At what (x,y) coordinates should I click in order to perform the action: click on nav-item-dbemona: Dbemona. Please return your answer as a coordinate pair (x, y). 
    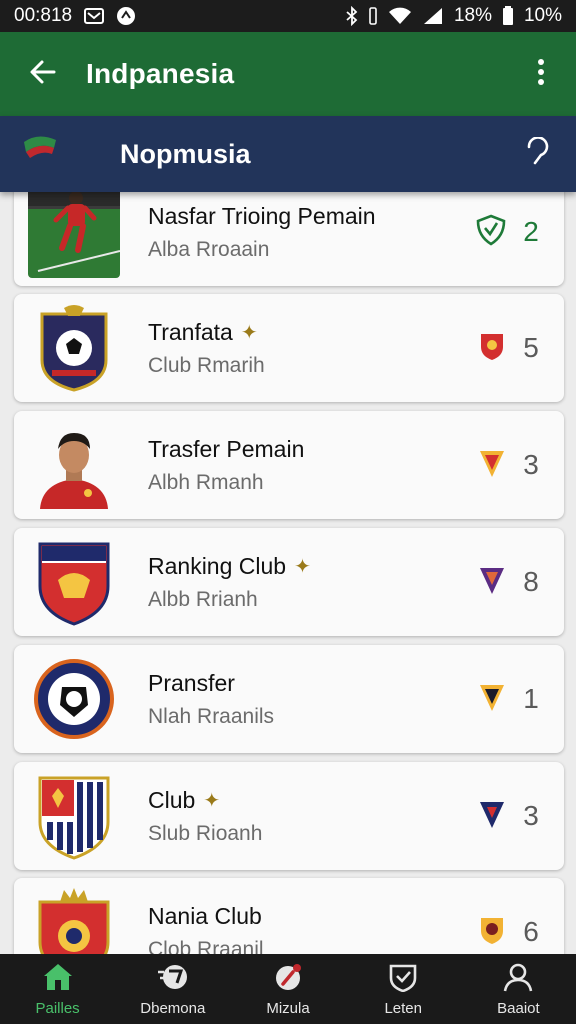
    Looking at the image, I should click on (172, 989).